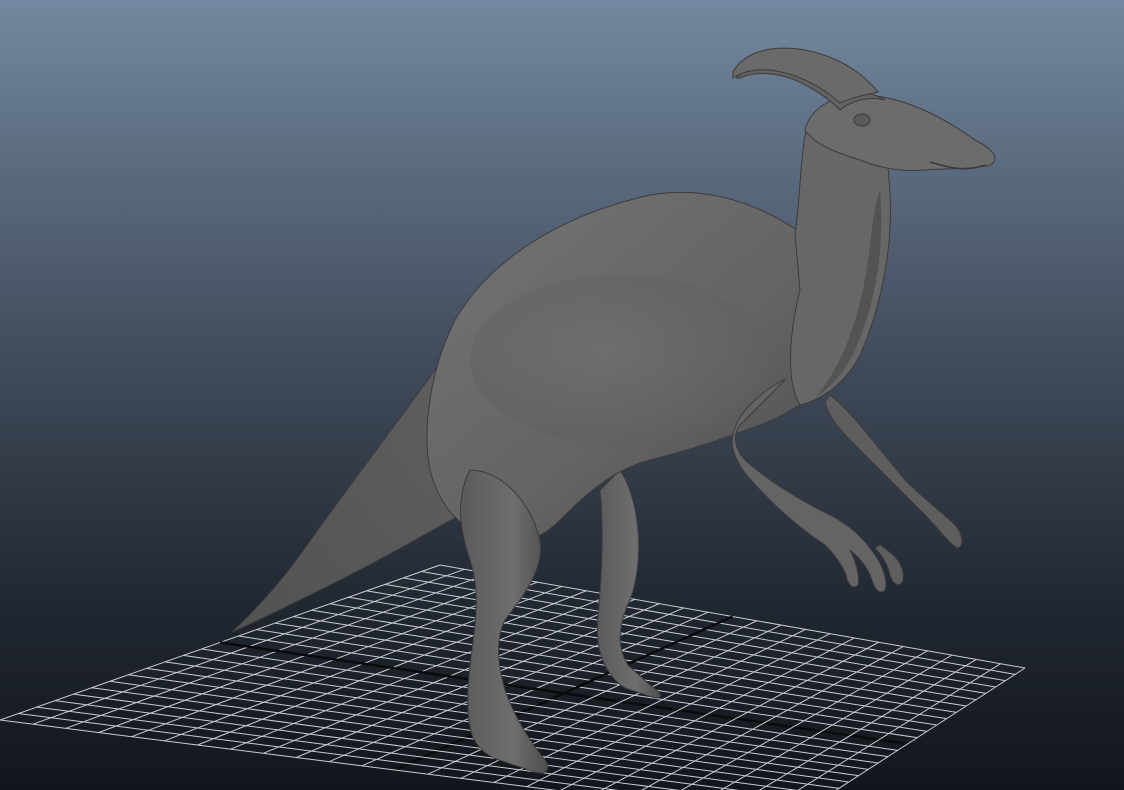 This screenshot has height=790, width=1124. I want to click on belly-highlight, so click(620, 360).